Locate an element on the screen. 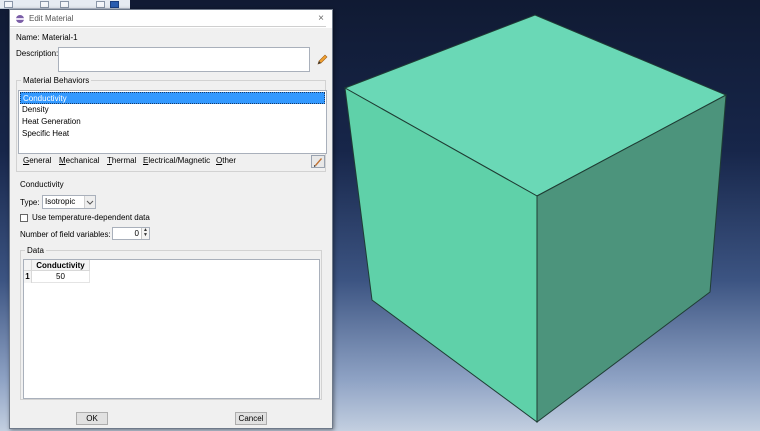  material-behaviors-title: Material Behaviors is located at coordinates (56, 80).